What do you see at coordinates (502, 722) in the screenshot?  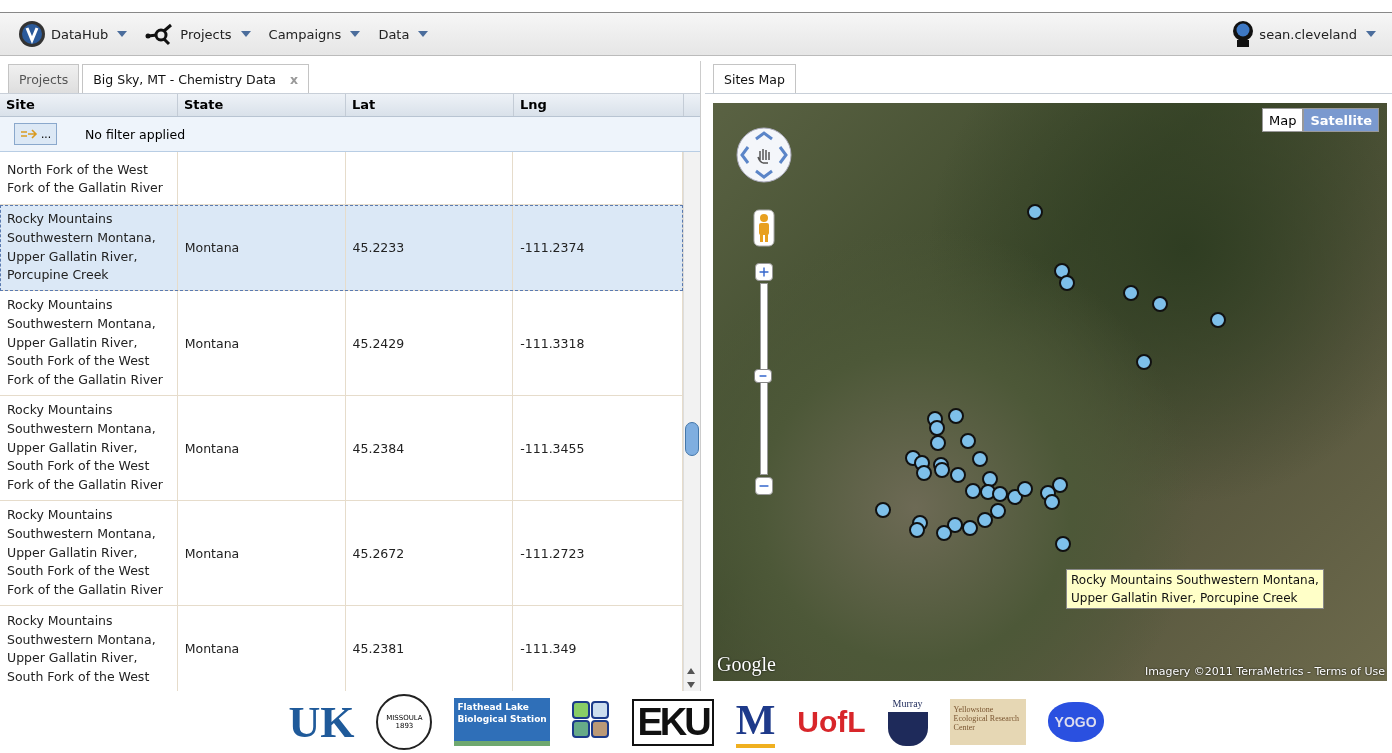 I see `station-logo: Flathead Lake Biological Station` at bounding box center [502, 722].